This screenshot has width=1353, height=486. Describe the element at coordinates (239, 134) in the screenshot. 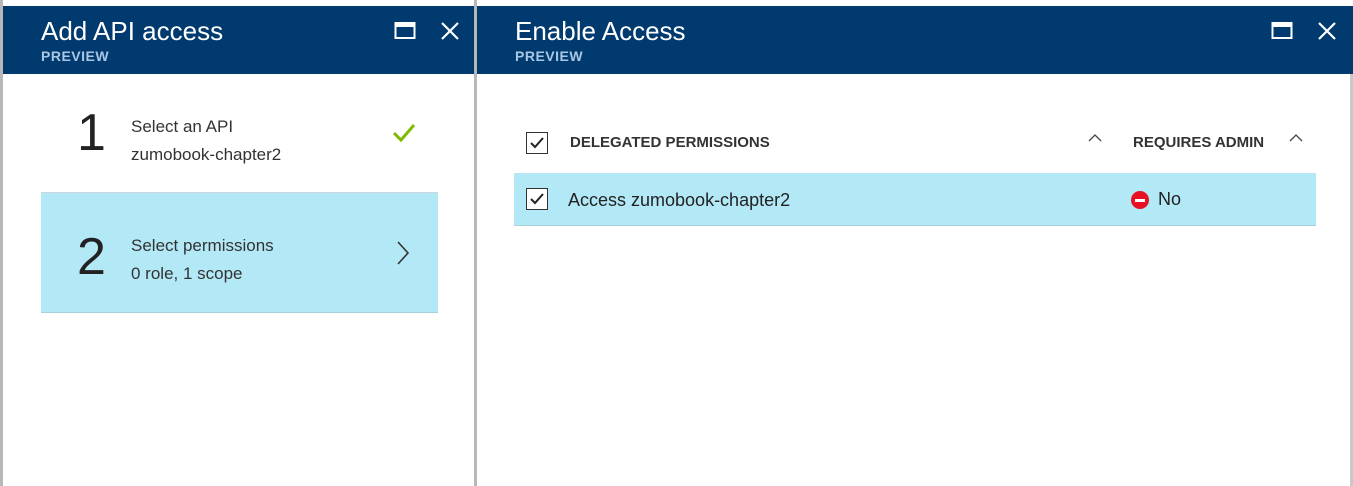

I see `step-select-api: 1 Select an API zumobook-chapter2` at that location.